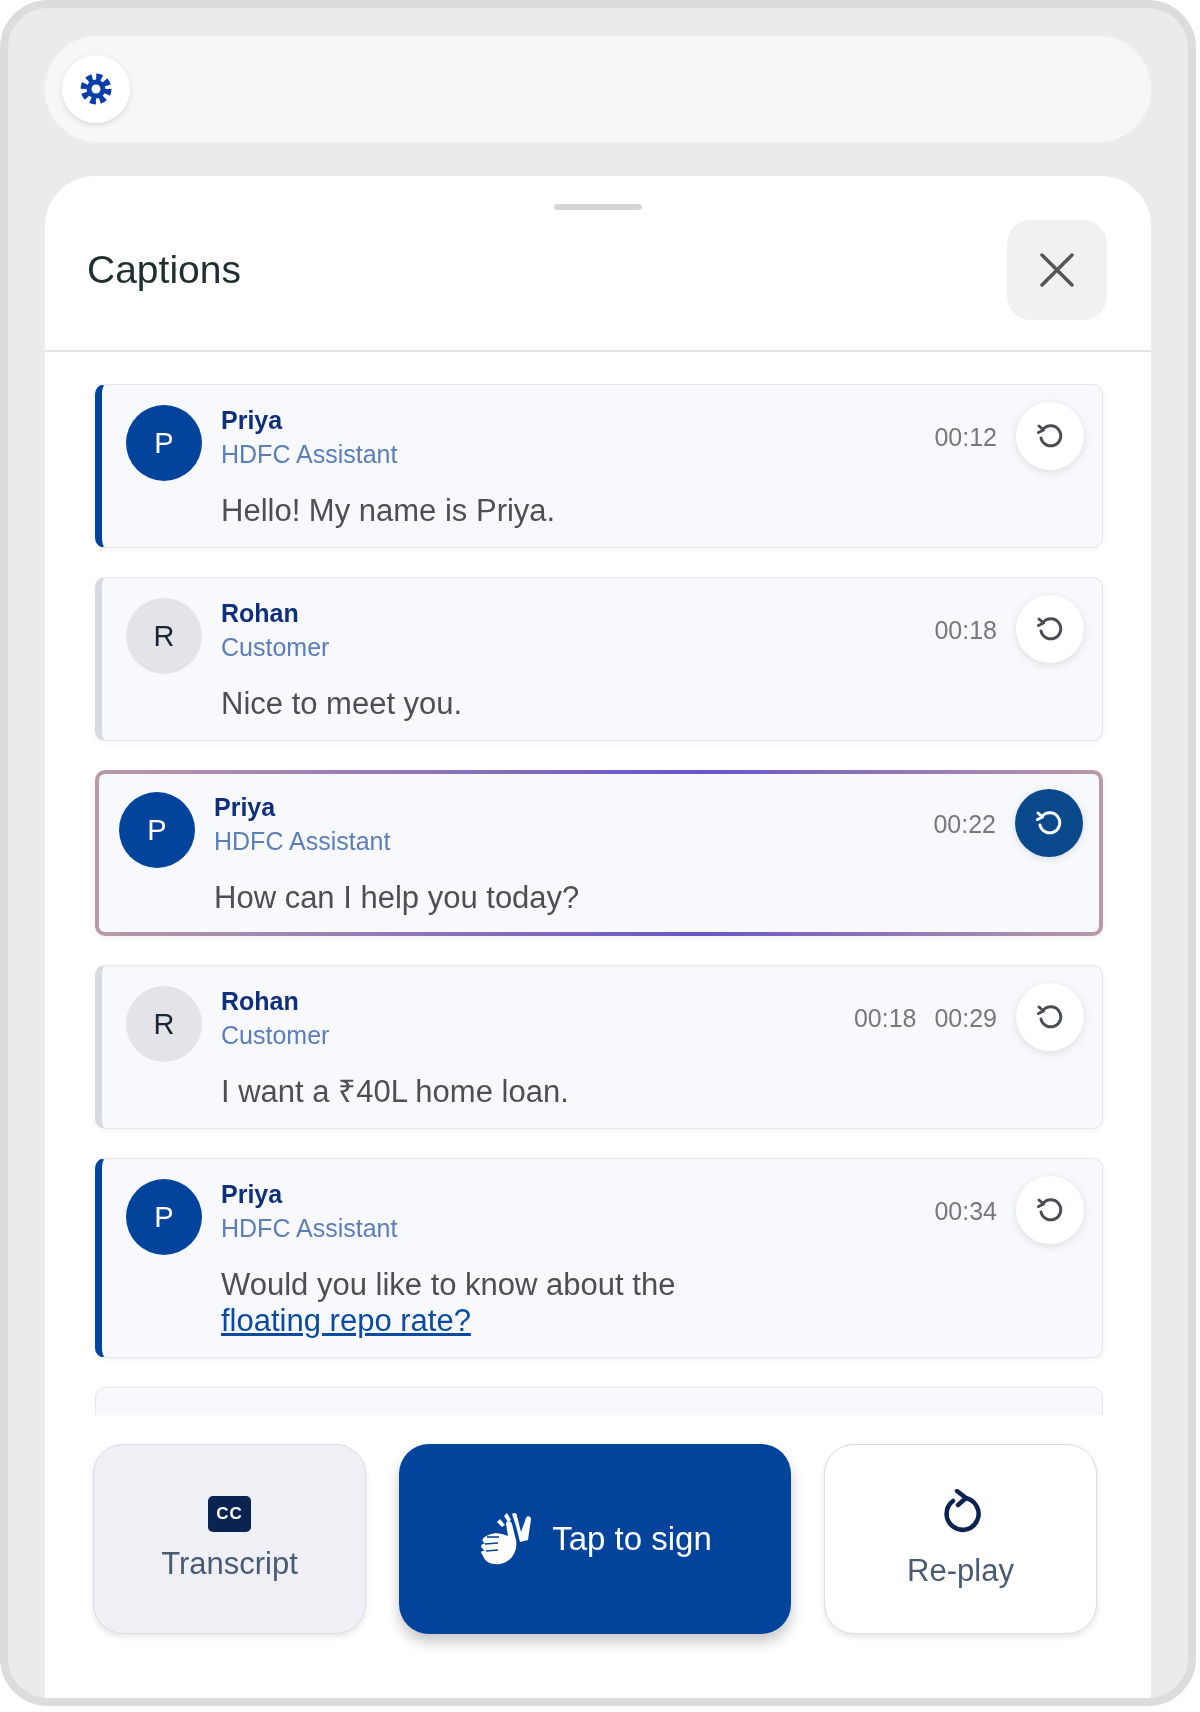 The image size is (1200, 1712). Describe the element at coordinates (389, 511) in the screenshot. I see `caption-text: Hello! My name is Priya.` at that location.